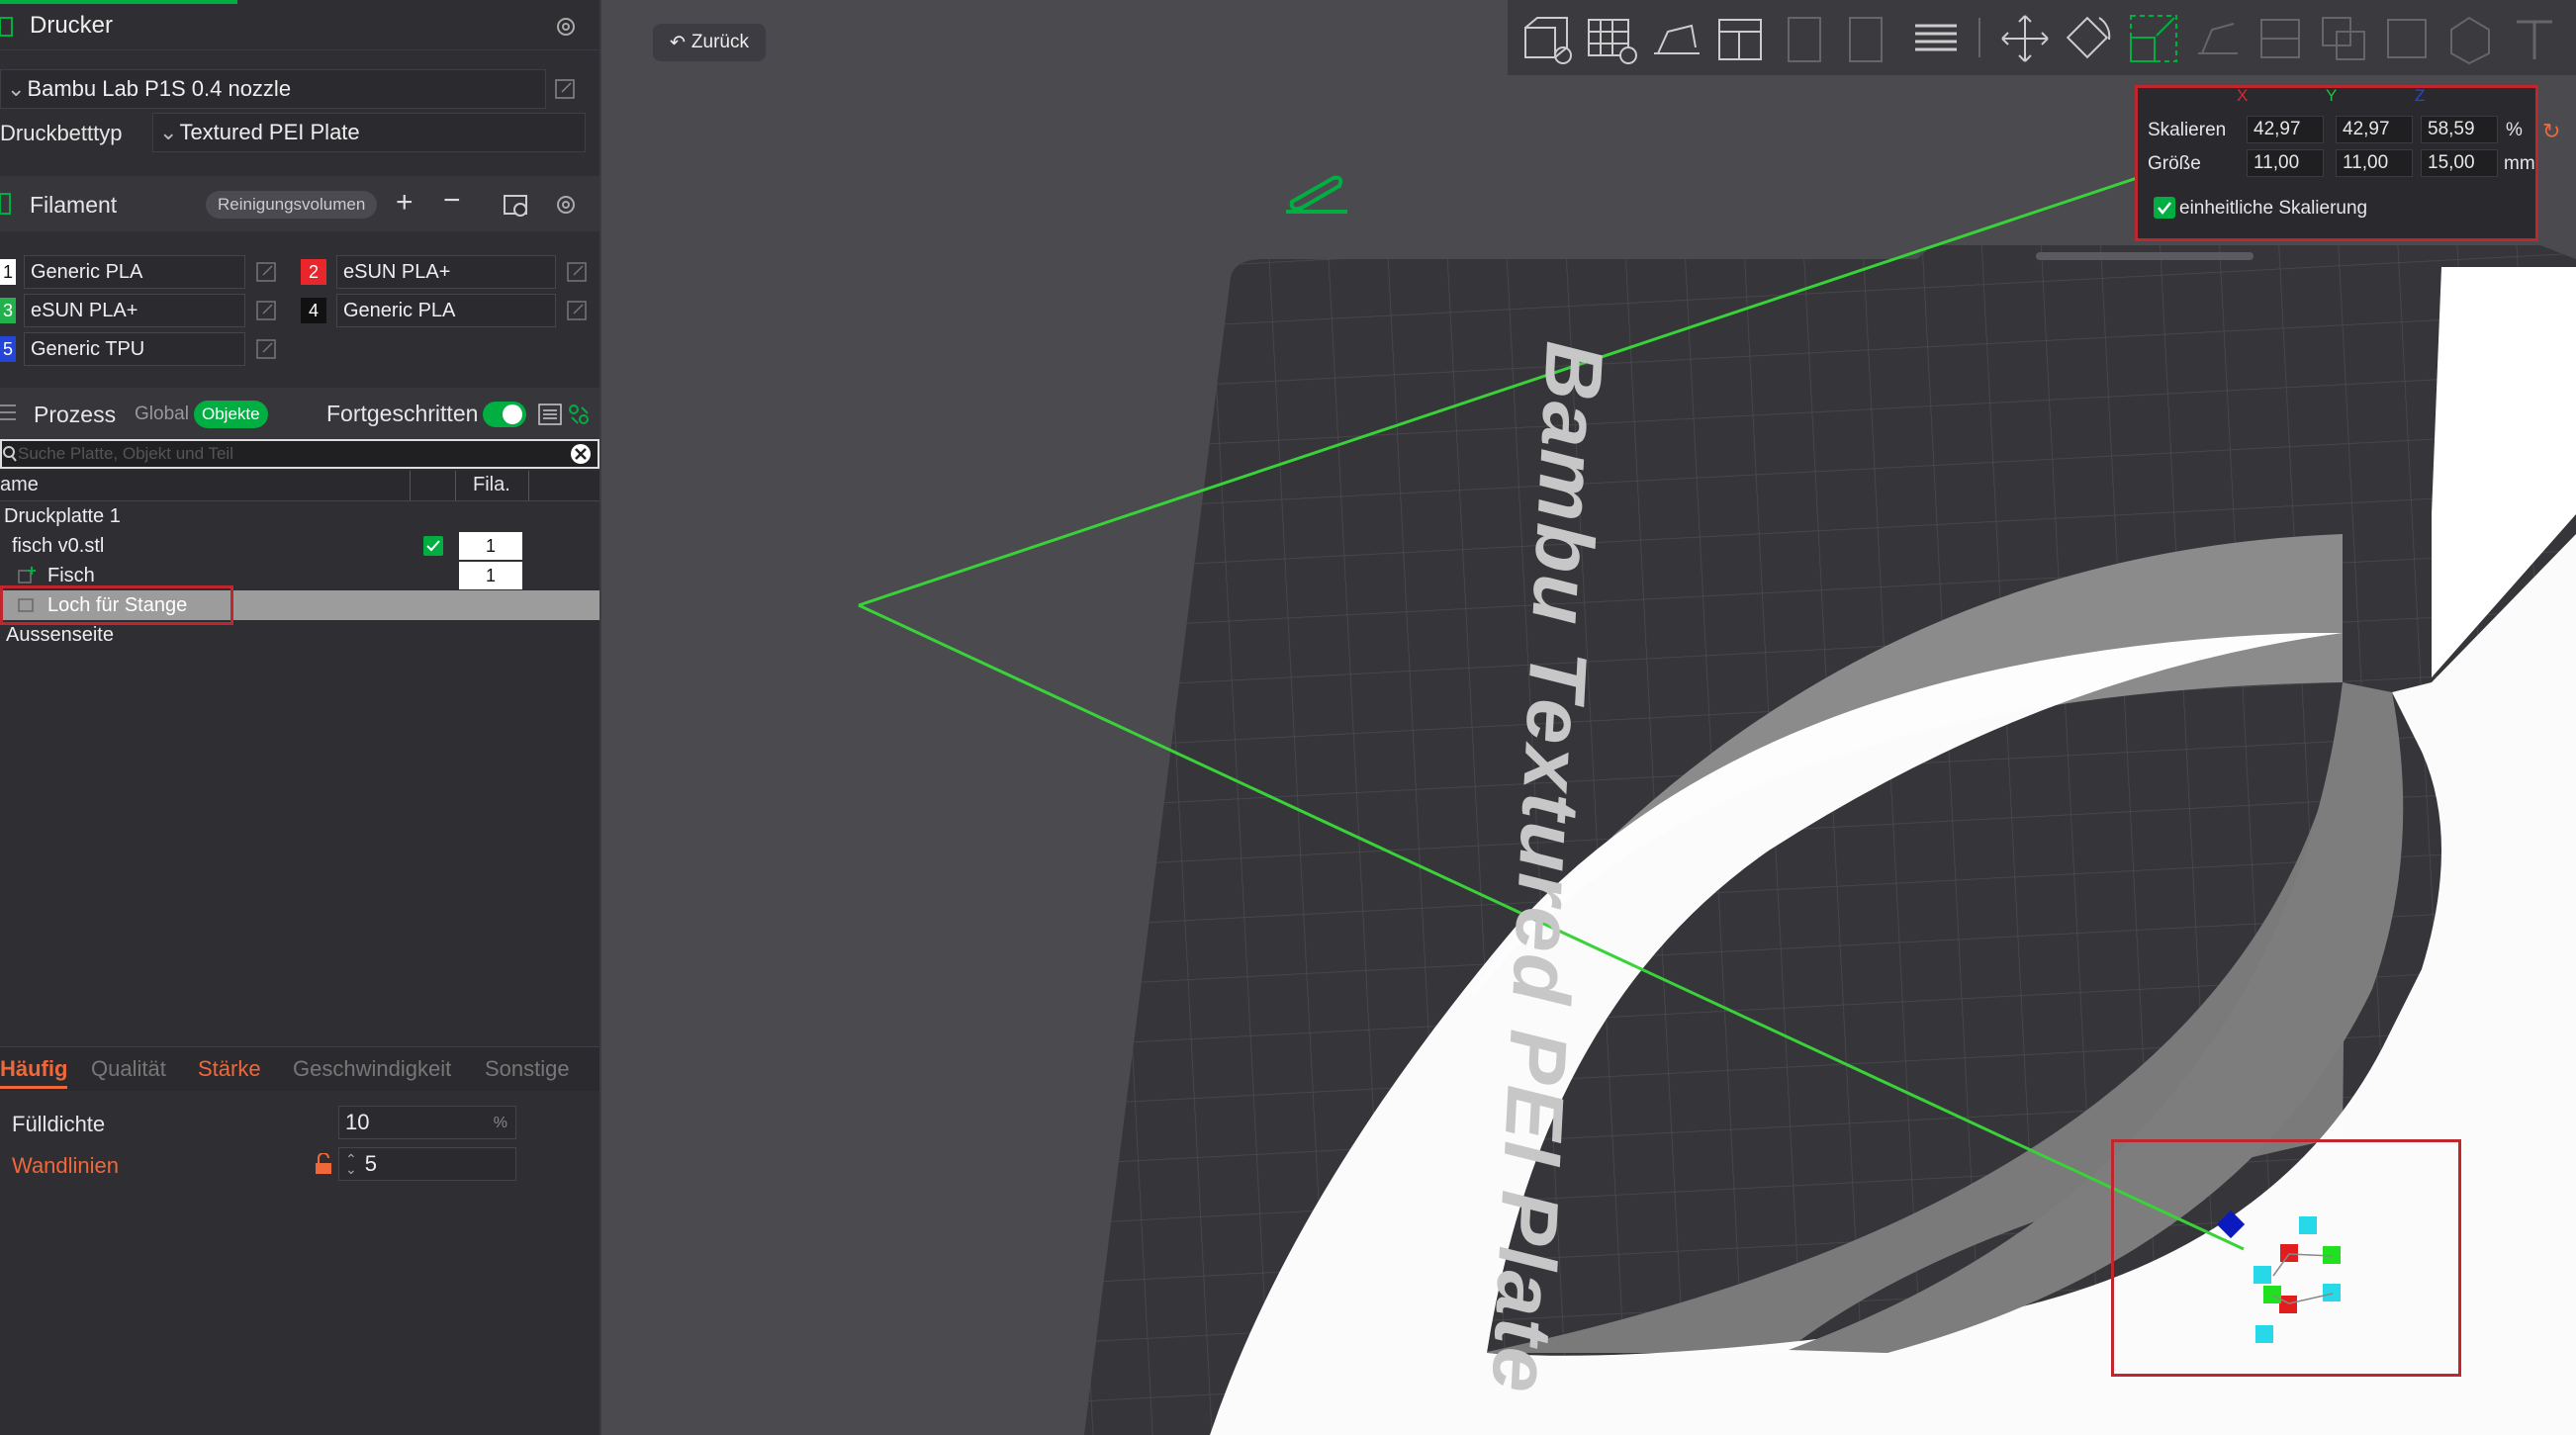  What do you see at coordinates (427, 1122) in the screenshot?
I see `infill-density-input: 10 %` at bounding box center [427, 1122].